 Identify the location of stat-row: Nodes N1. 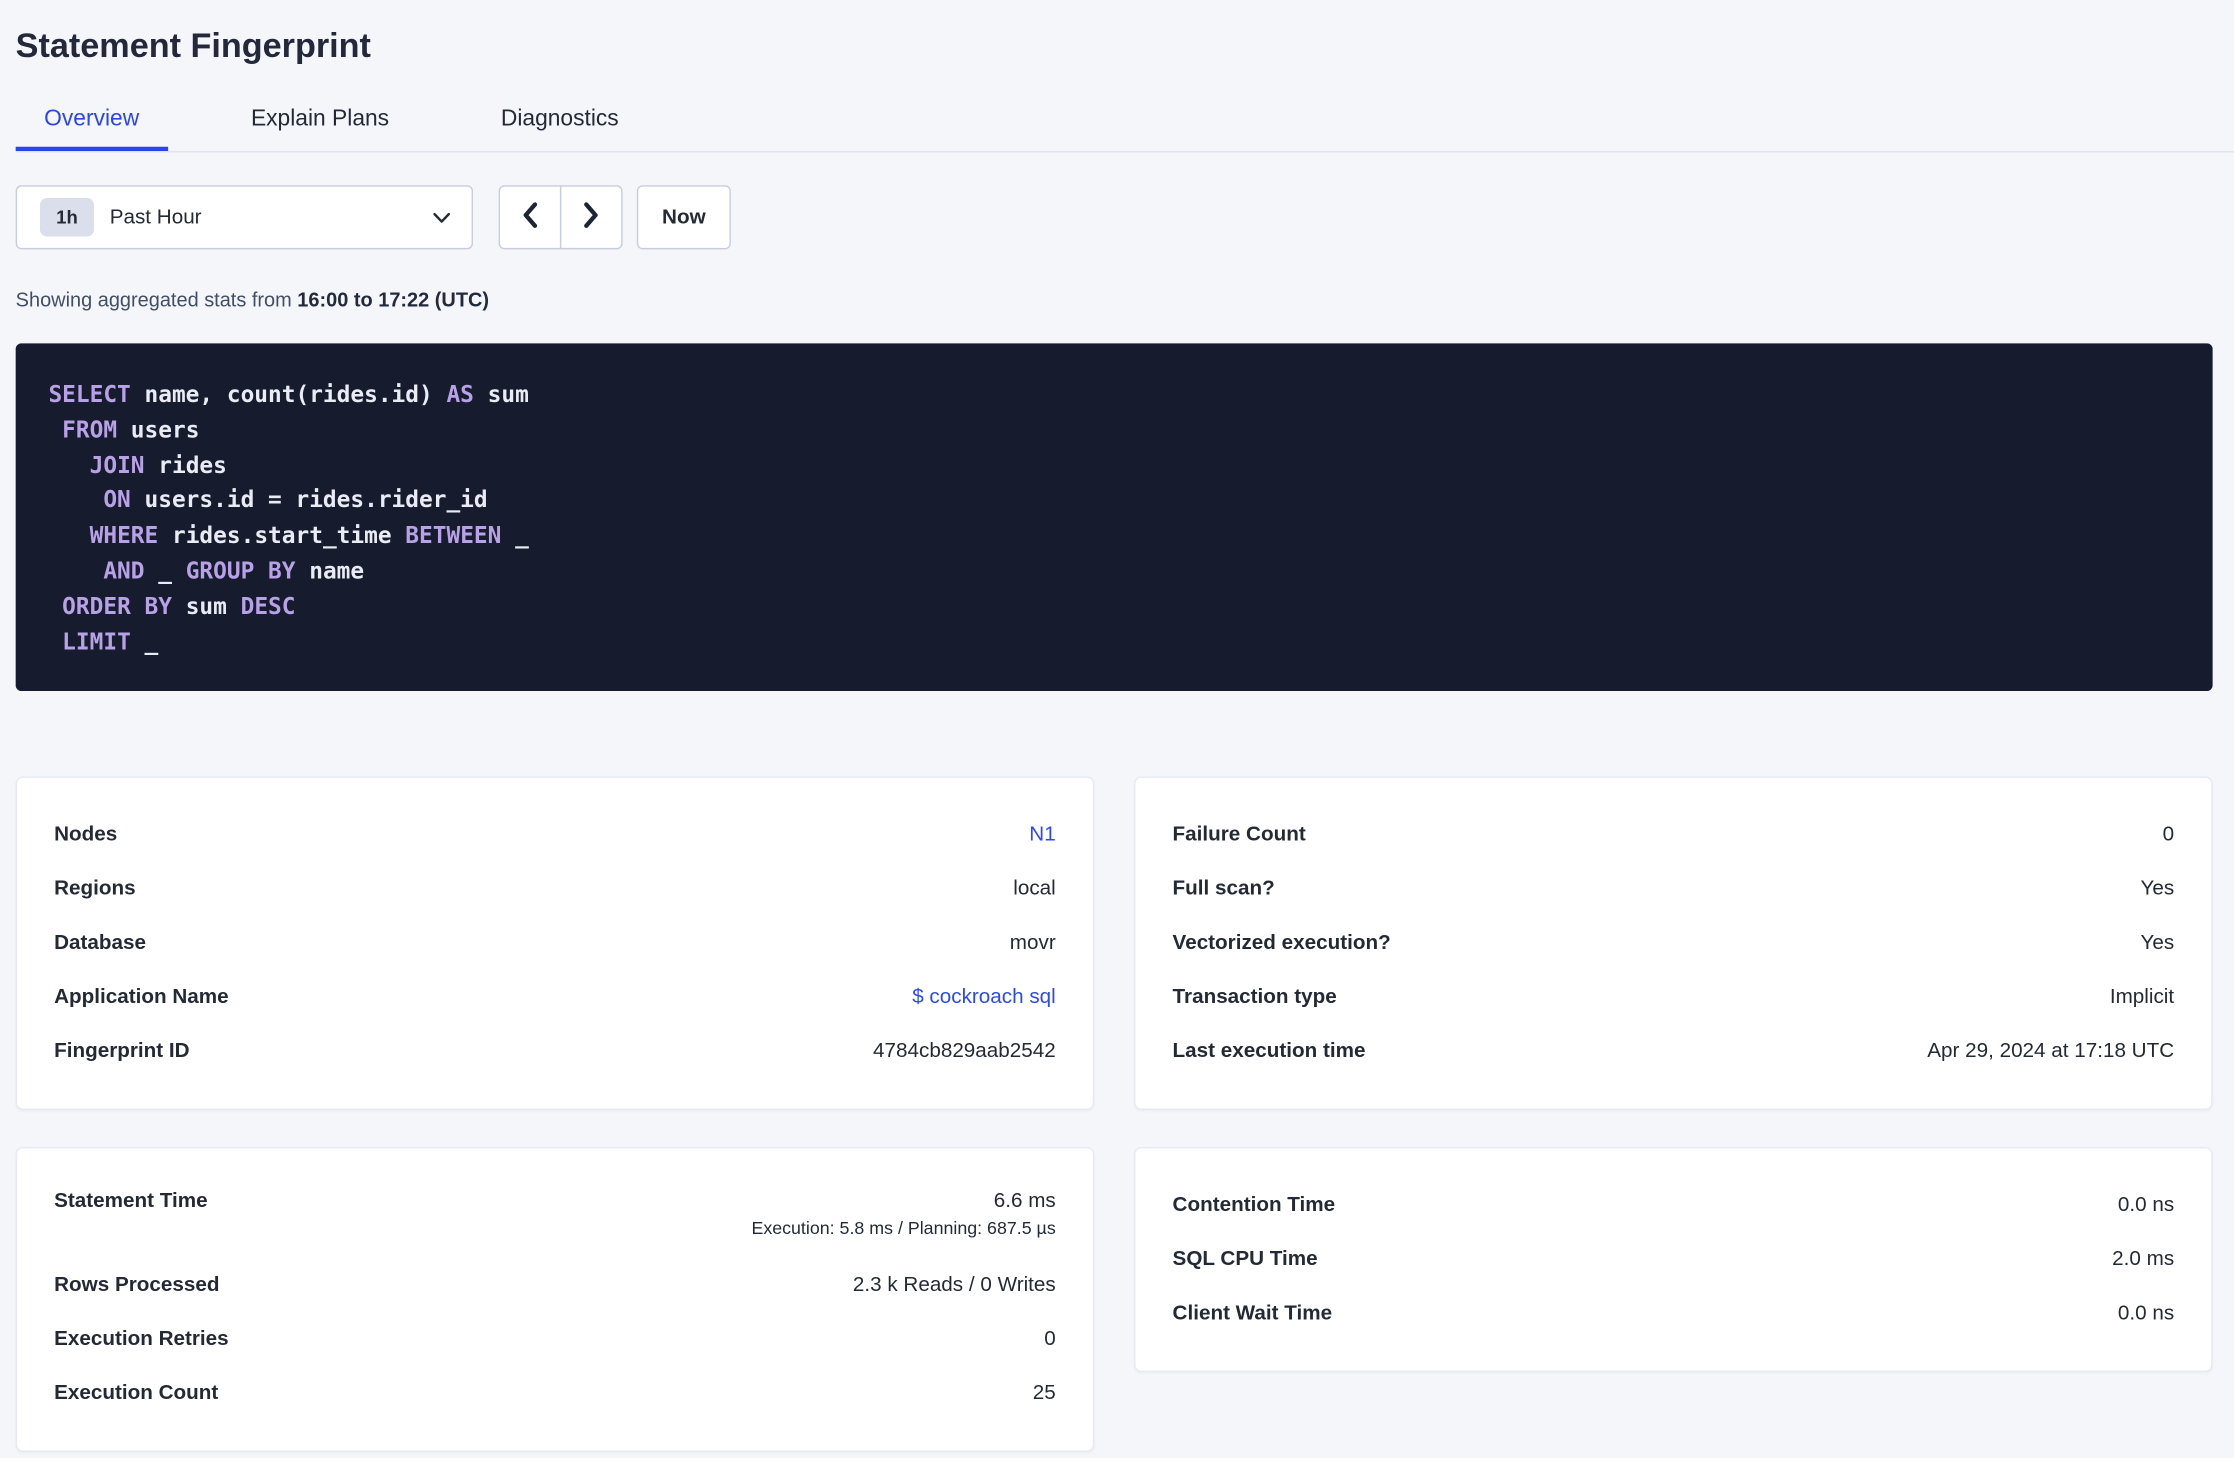
(555, 835).